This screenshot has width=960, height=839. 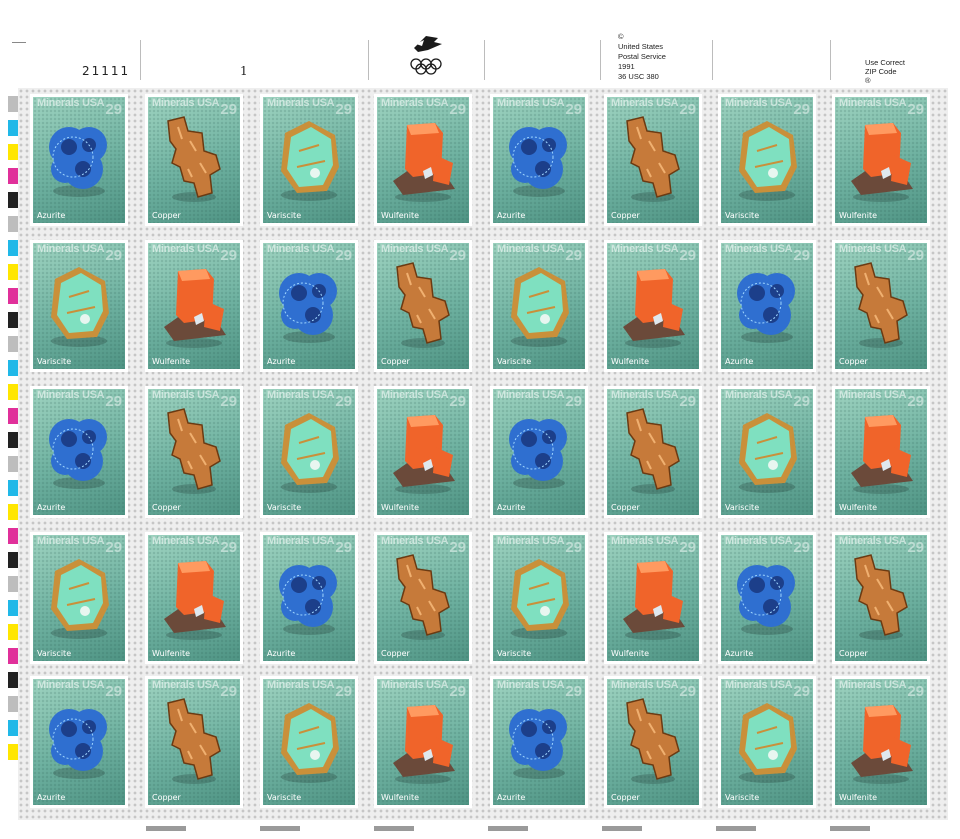 What do you see at coordinates (19, 42) in the screenshot?
I see `corner-crop-mark` at bounding box center [19, 42].